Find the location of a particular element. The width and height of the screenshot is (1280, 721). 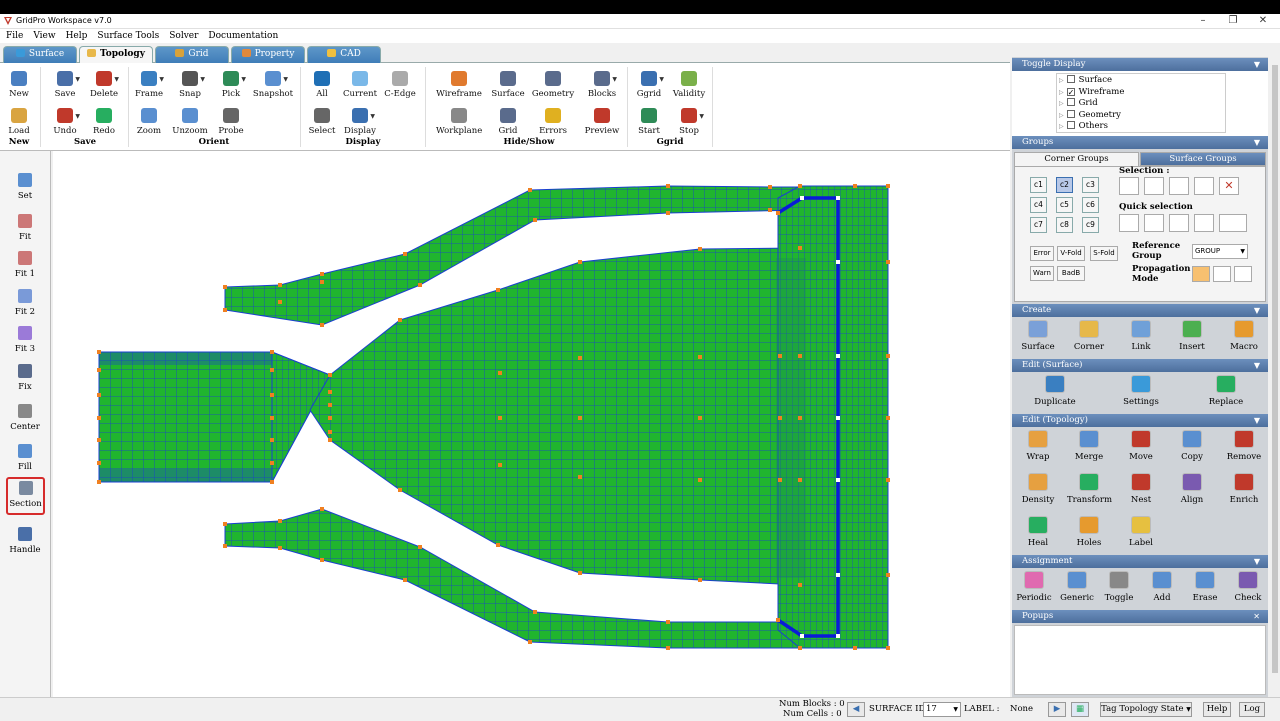

tab-corner-groups: Corner Groups is located at coordinates (1076, 159).